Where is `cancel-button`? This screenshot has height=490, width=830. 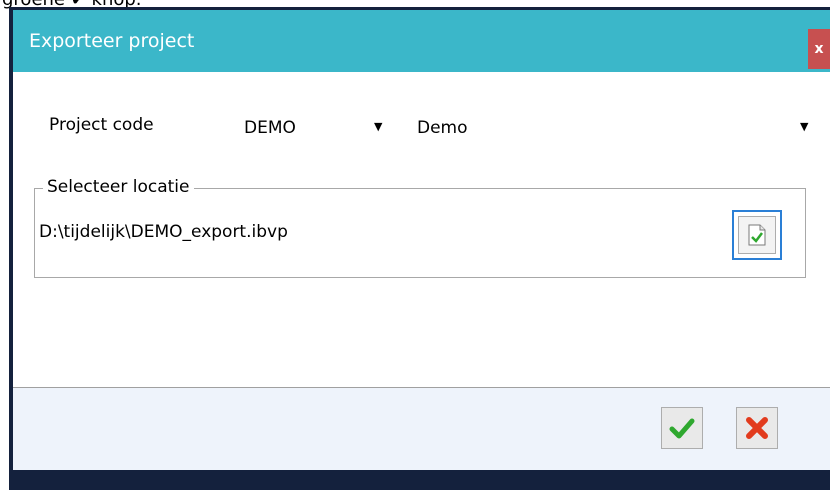
cancel-button is located at coordinates (757, 428).